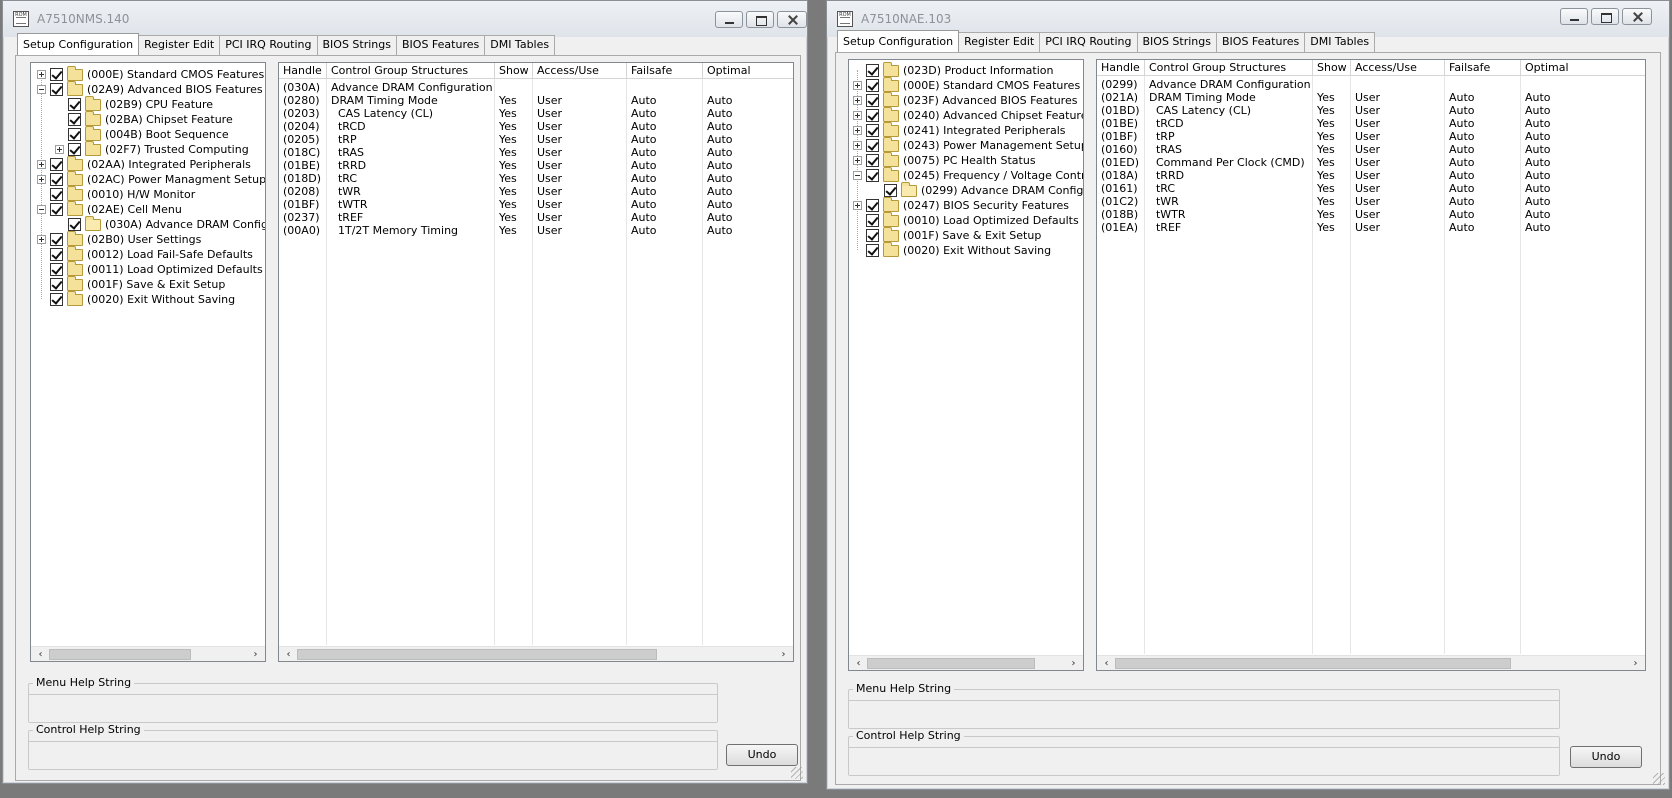 This screenshot has width=1672, height=798. Describe the element at coordinates (536, 152) in the screenshot. I see `table-row: (018C) tRAS Yes User Auto Auto` at that location.